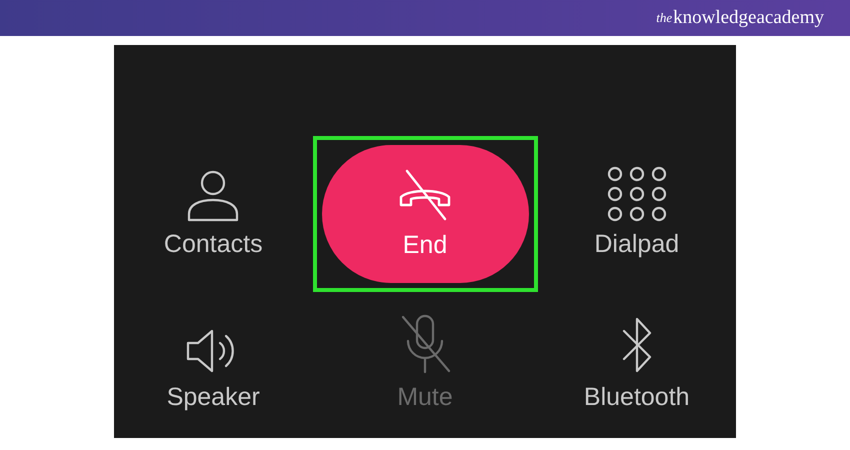  Describe the element at coordinates (637, 363) in the screenshot. I see `bluetooth-button: Bluetooth` at that location.